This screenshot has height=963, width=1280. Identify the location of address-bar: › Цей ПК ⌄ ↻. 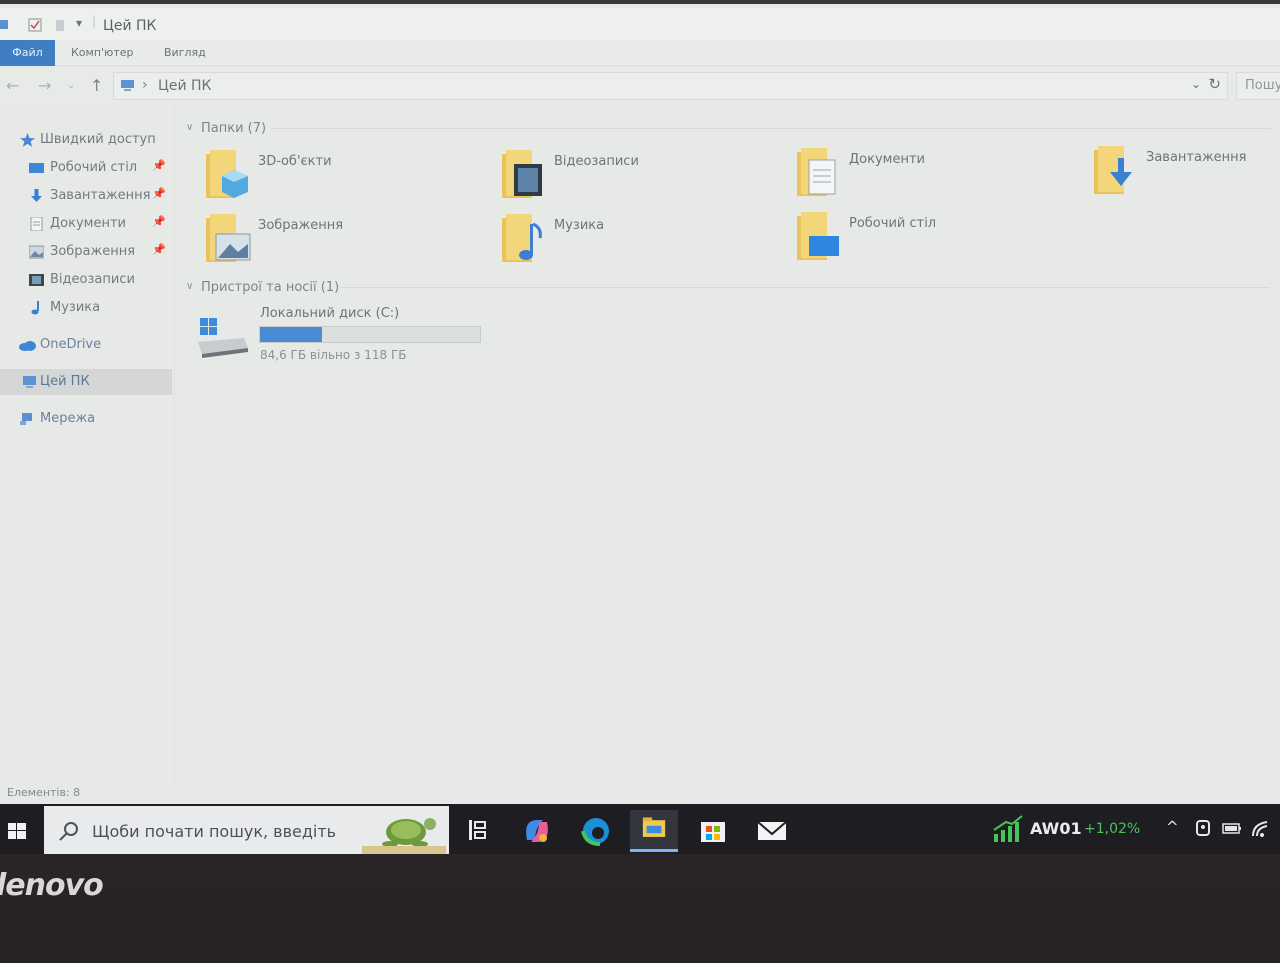
(670, 86).